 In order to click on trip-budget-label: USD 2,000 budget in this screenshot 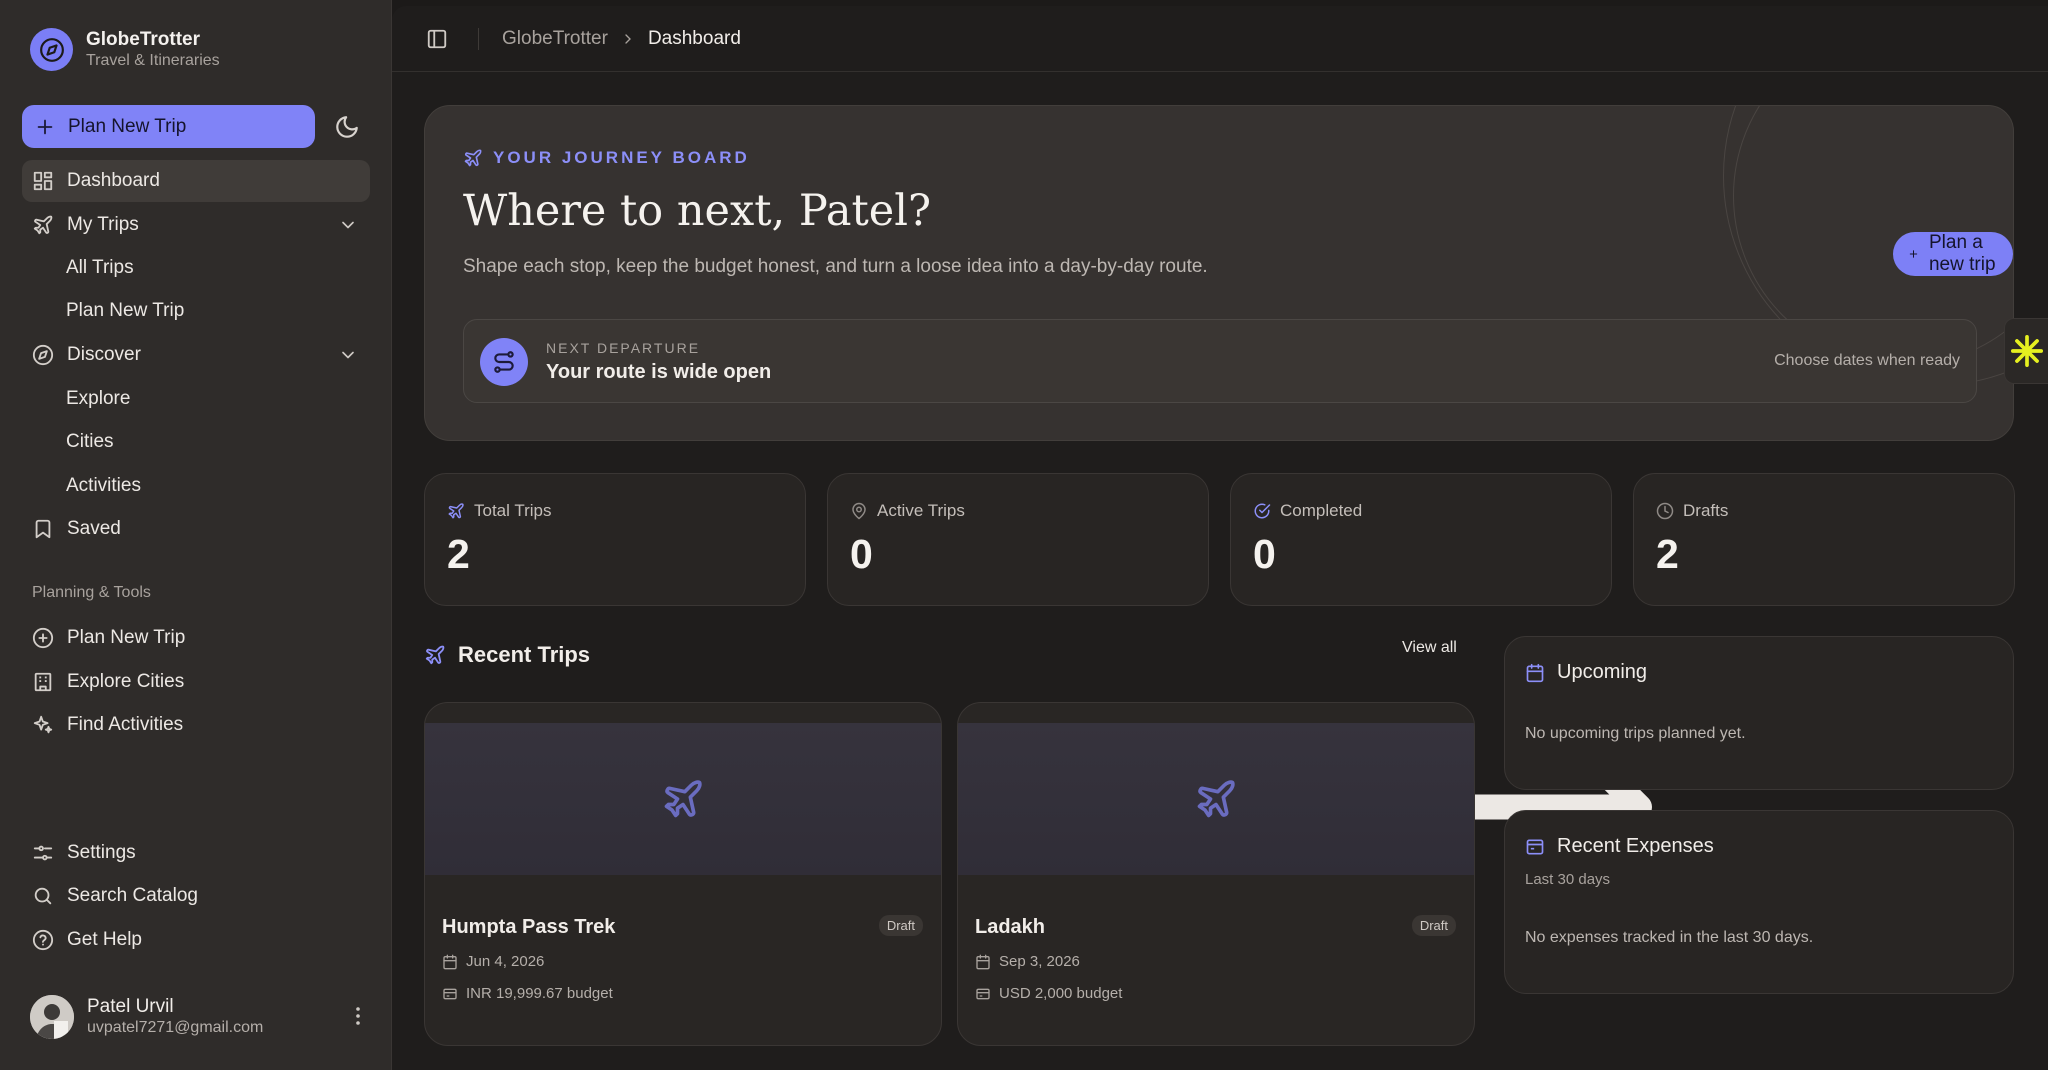, I will do `click(1061, 993)`.